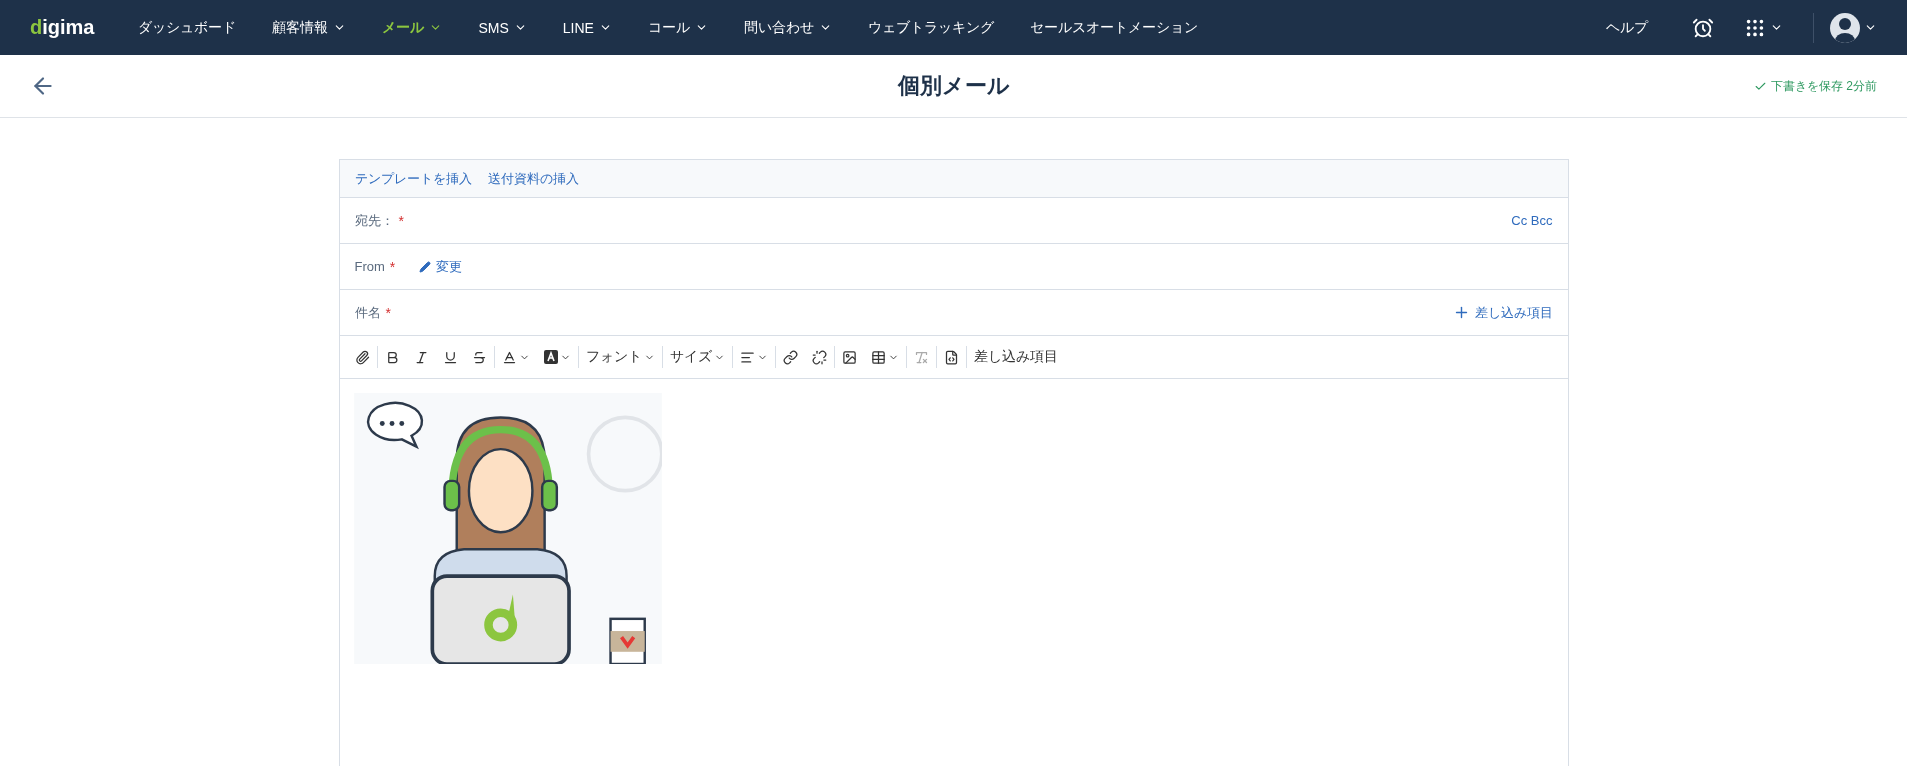  I want to click on nav-item: セールスオートメーション, so click(1113, 27).